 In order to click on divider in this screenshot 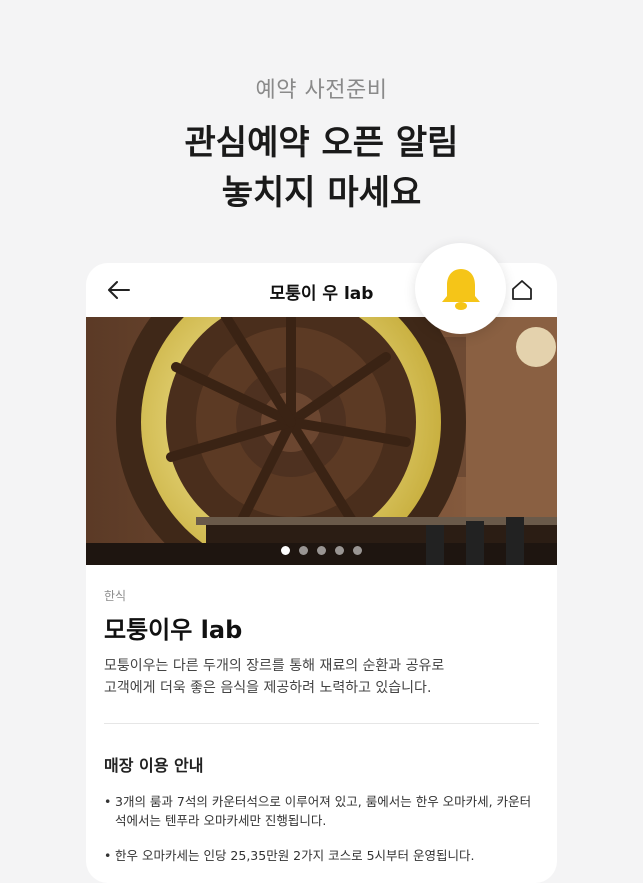, I will do `click(321, 723)`.